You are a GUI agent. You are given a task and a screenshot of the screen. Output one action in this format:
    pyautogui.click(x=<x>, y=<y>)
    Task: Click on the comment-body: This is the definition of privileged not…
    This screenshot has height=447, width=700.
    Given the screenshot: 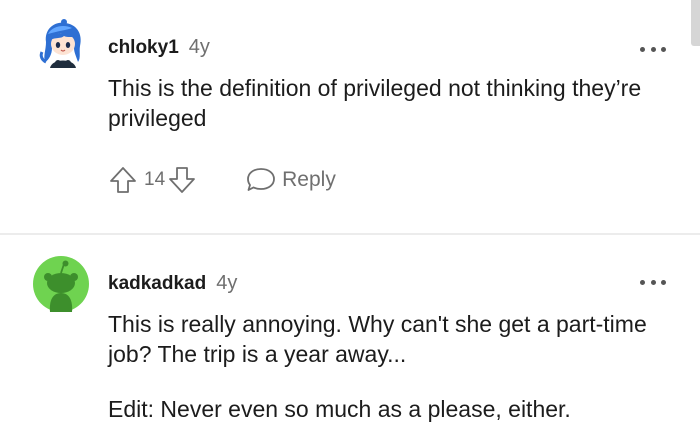 What is the action you would take?
    pyautogui.click(x=375, y=103)
    